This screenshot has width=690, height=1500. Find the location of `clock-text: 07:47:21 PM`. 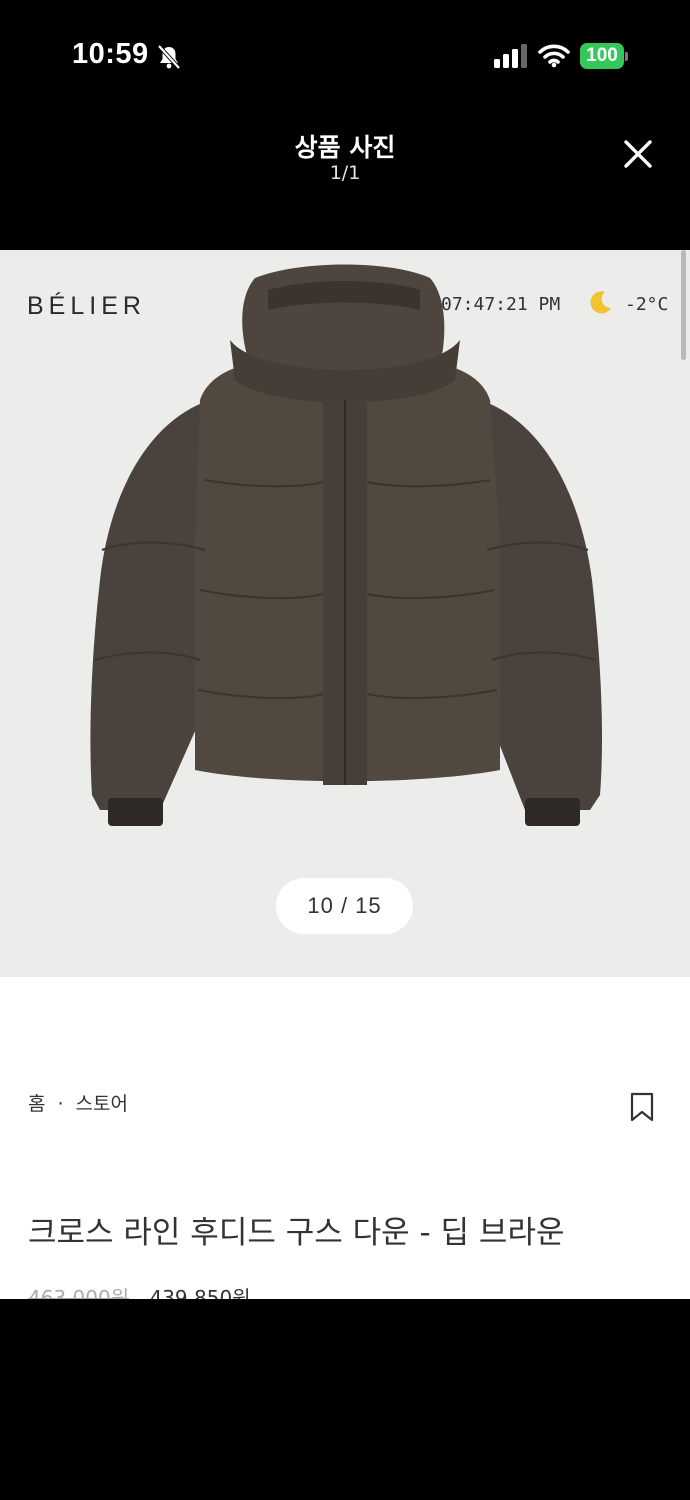

clock-text: 07:47:21 PM is located at coordinates (501, 304).